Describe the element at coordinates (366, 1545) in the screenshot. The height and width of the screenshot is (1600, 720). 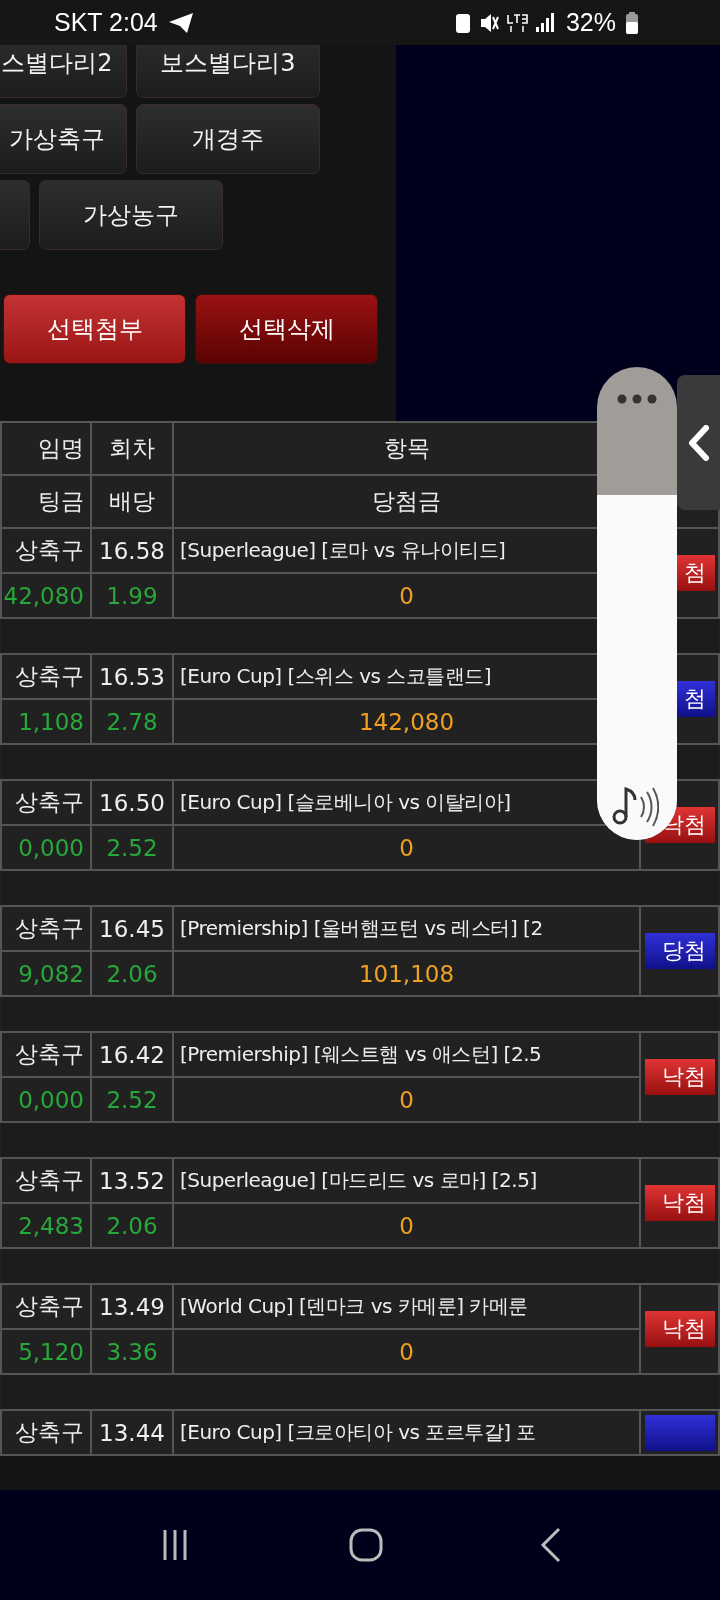
I see `home-icon` at that location.